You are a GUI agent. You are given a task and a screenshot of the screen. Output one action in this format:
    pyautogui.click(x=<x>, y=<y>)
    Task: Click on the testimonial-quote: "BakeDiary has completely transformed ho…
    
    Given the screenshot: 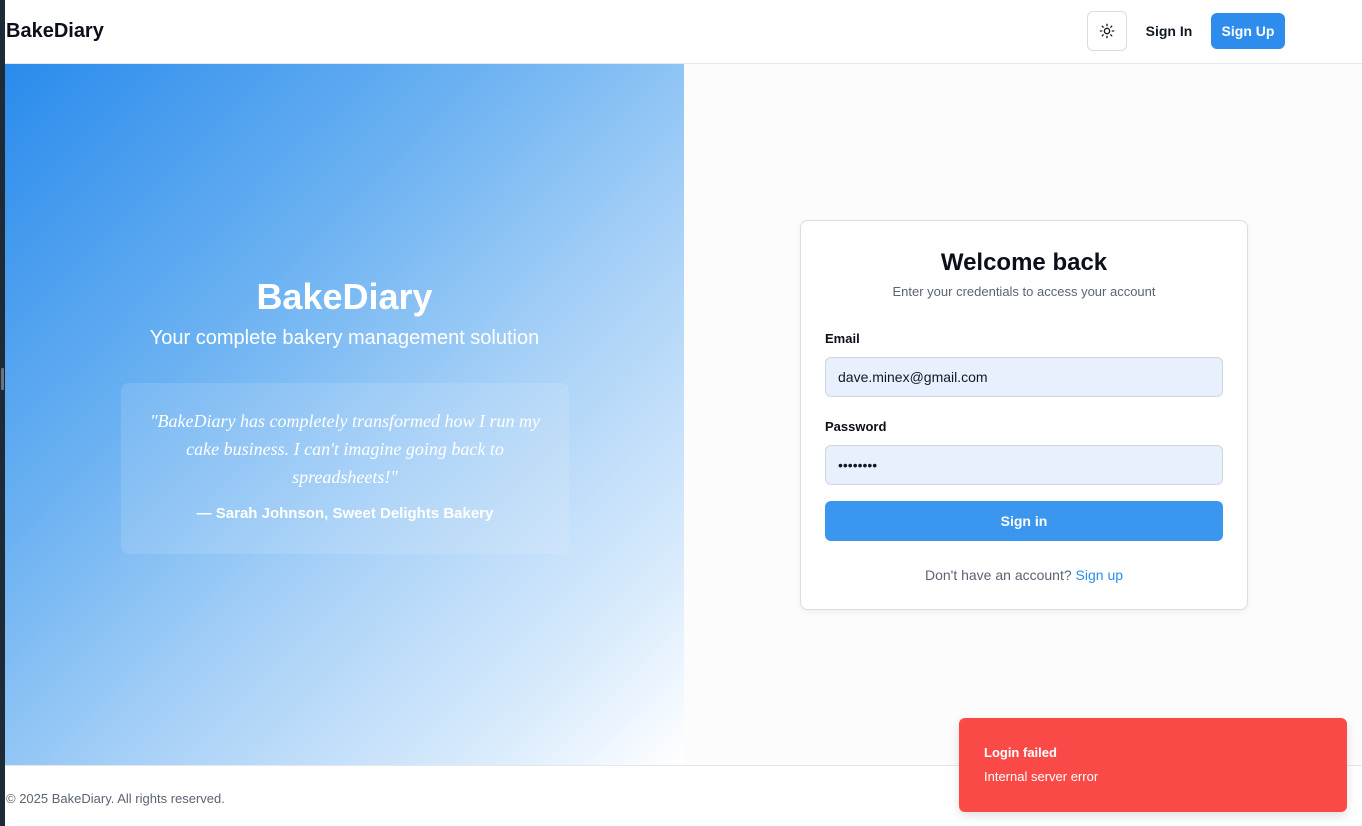 What is the action you would take?
    pyautogui.click(x=345, y=449)
    